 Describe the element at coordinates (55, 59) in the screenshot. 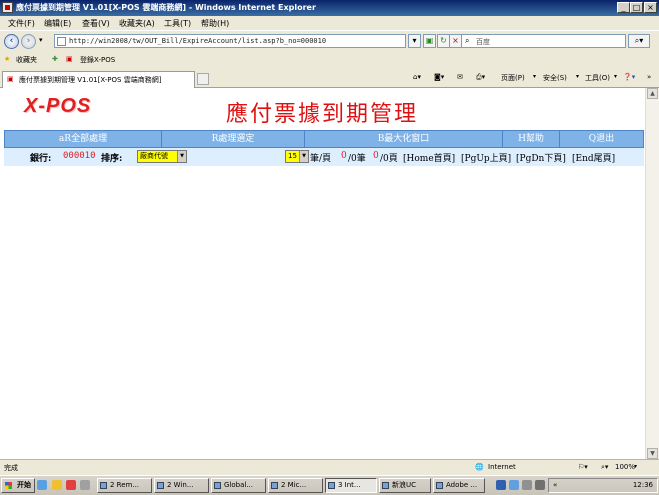

I see `add-favorite-icon: ✚` at that location.